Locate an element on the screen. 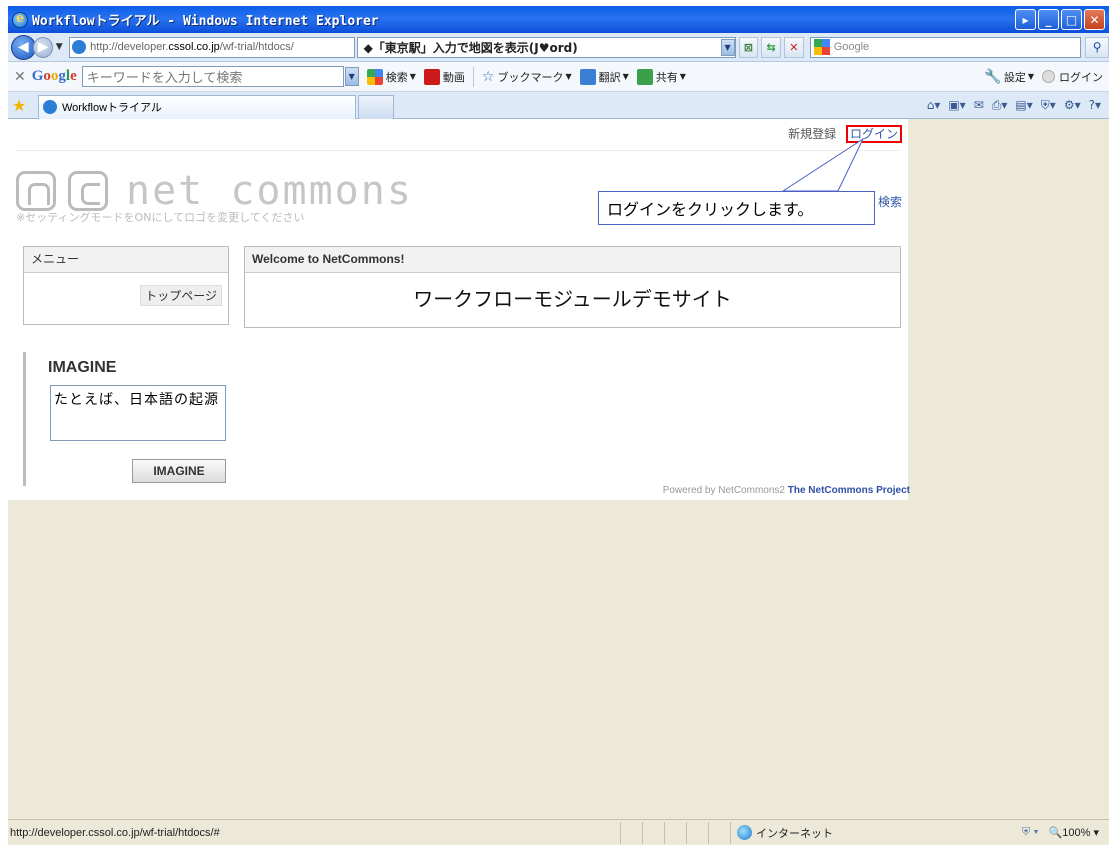 This screenshot has height=845, width=1109. wrench-icon: 🔧 is located at coordinates (993, 76).